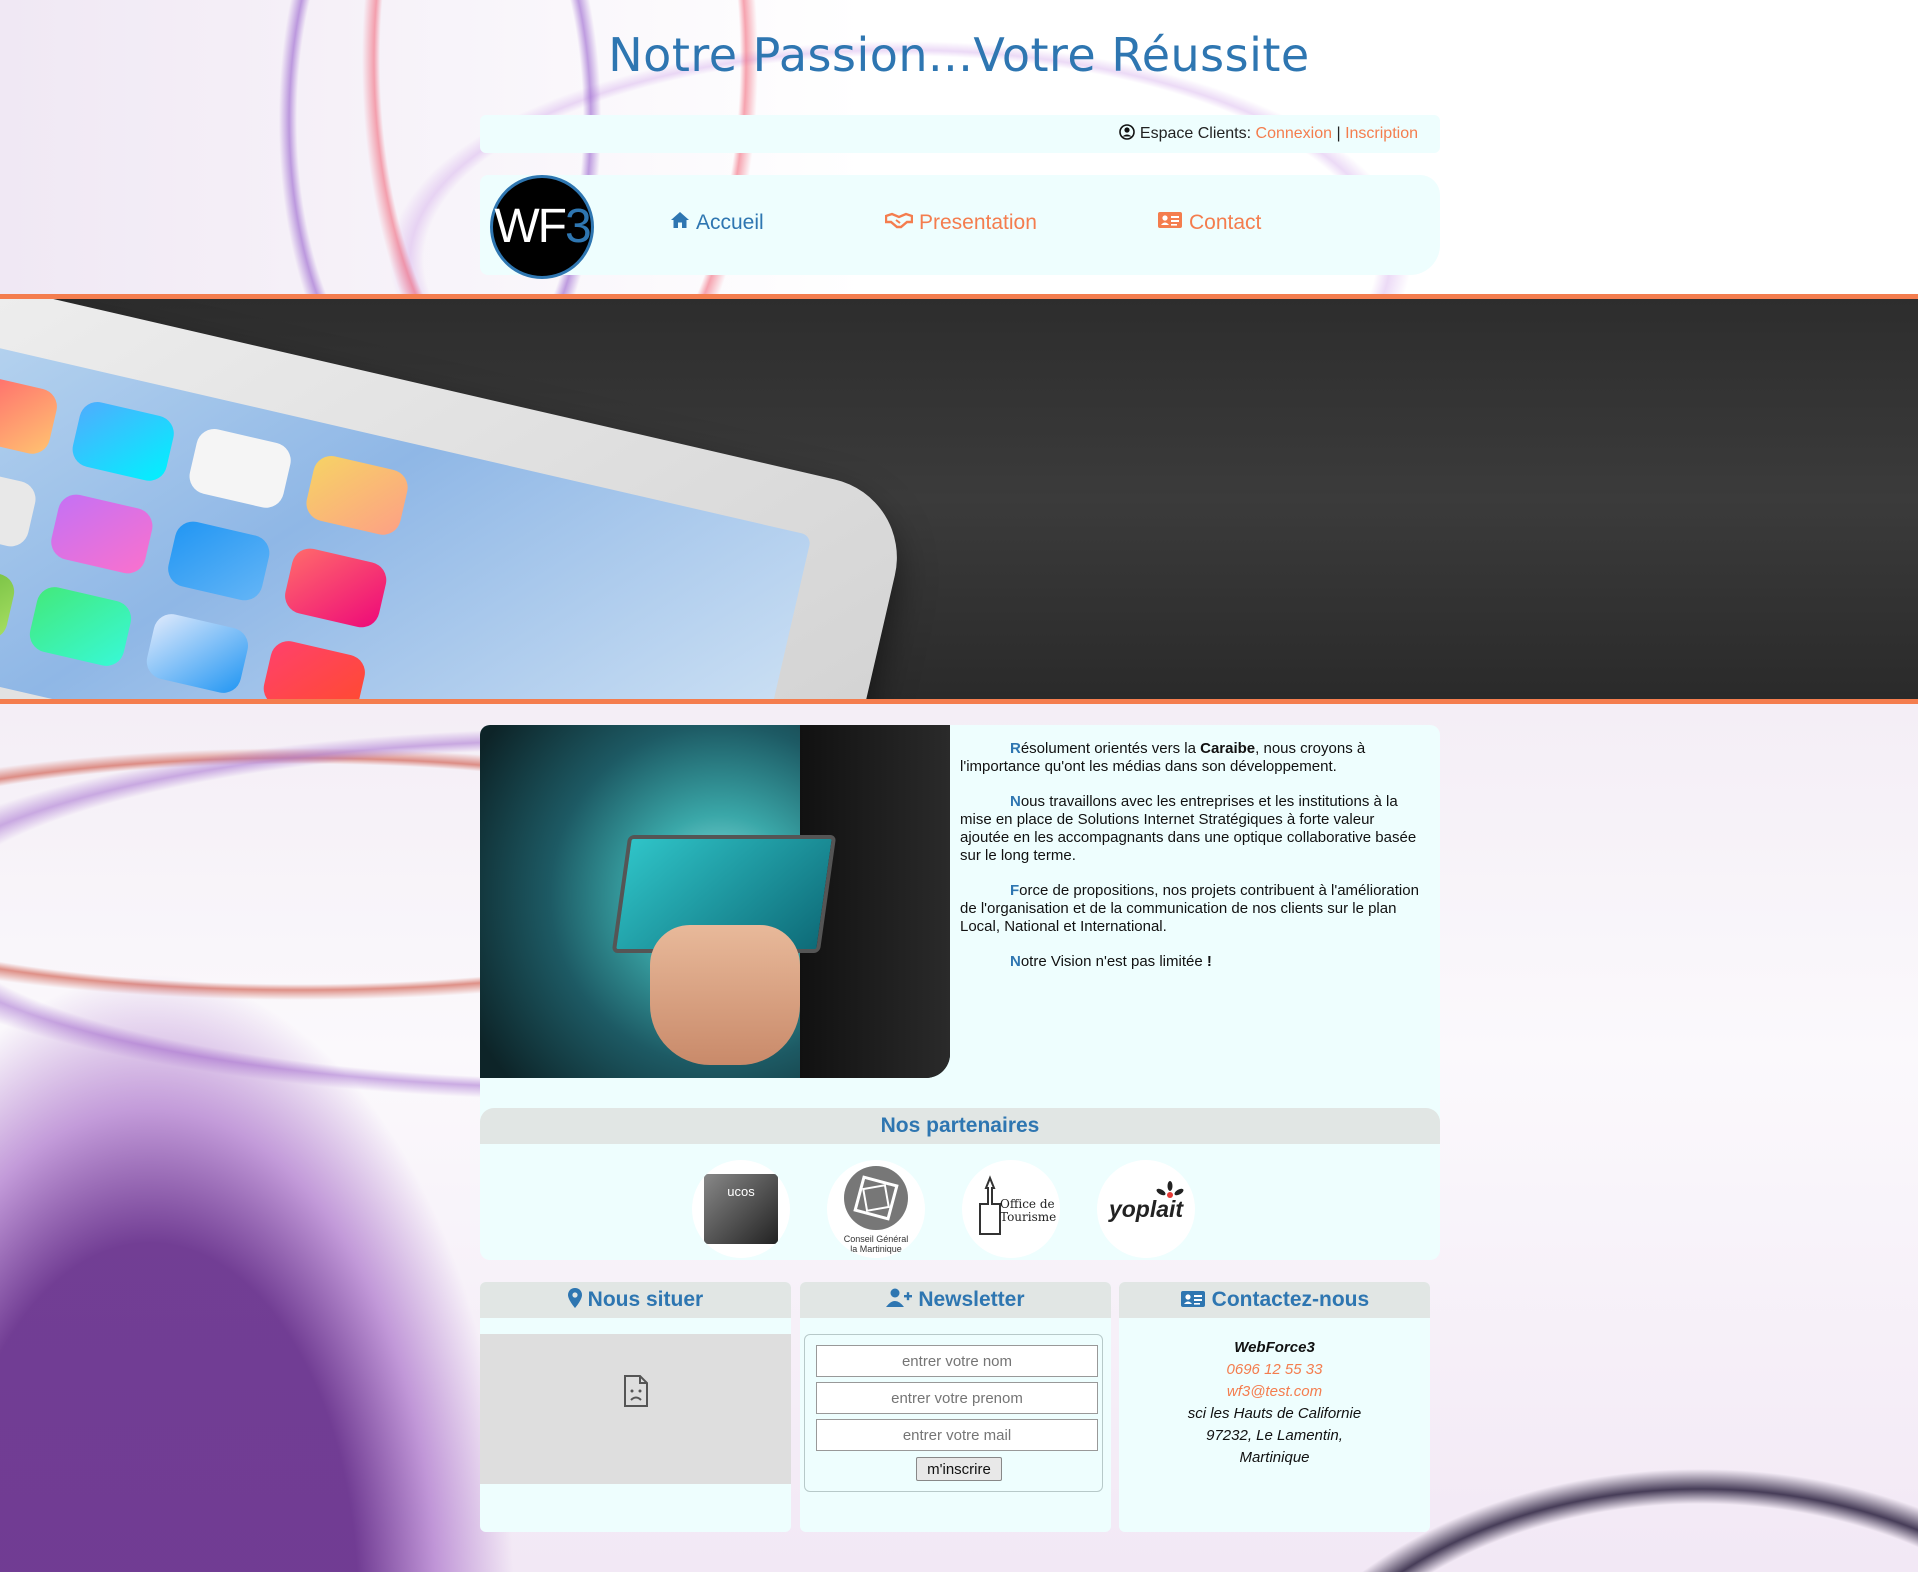 The image size is (1918, 1572). I want to click on map-frame, so click(635, 1409).